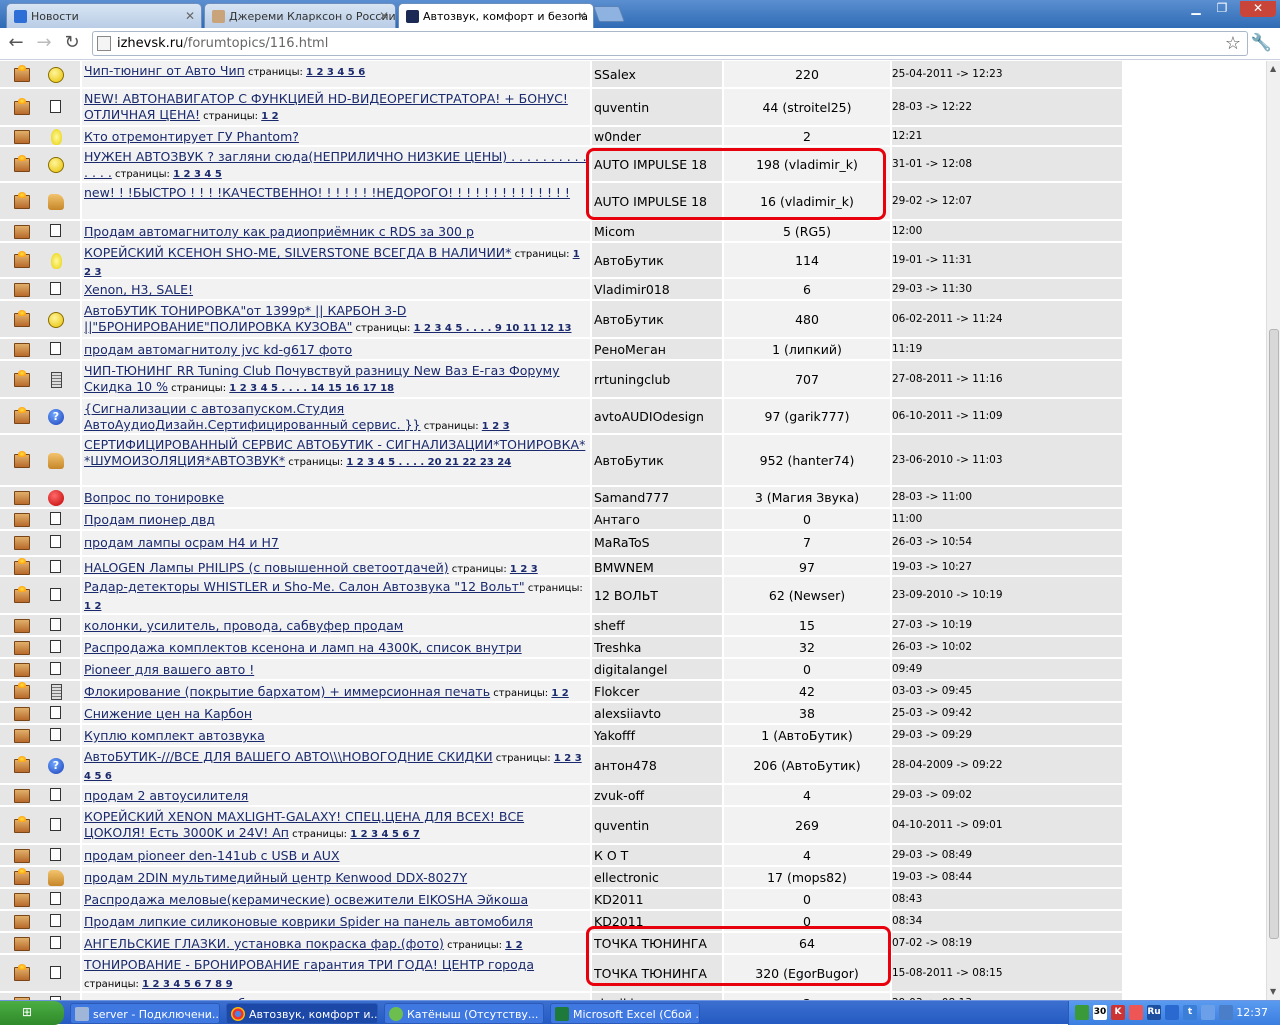  Describe the element at coordinates (659, 416) in the screenshot. I see `topic-author: avtoAUDIOdesign` at that location.